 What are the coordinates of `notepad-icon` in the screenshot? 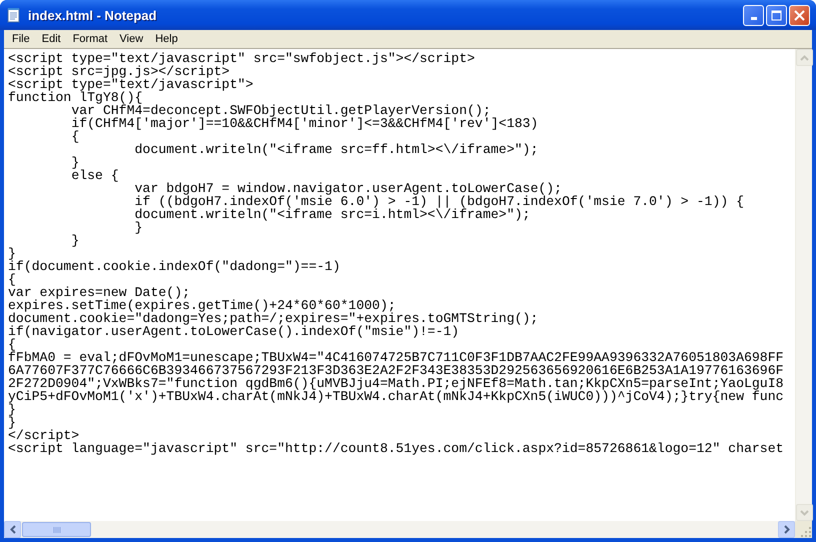 It's located at (14, 15).